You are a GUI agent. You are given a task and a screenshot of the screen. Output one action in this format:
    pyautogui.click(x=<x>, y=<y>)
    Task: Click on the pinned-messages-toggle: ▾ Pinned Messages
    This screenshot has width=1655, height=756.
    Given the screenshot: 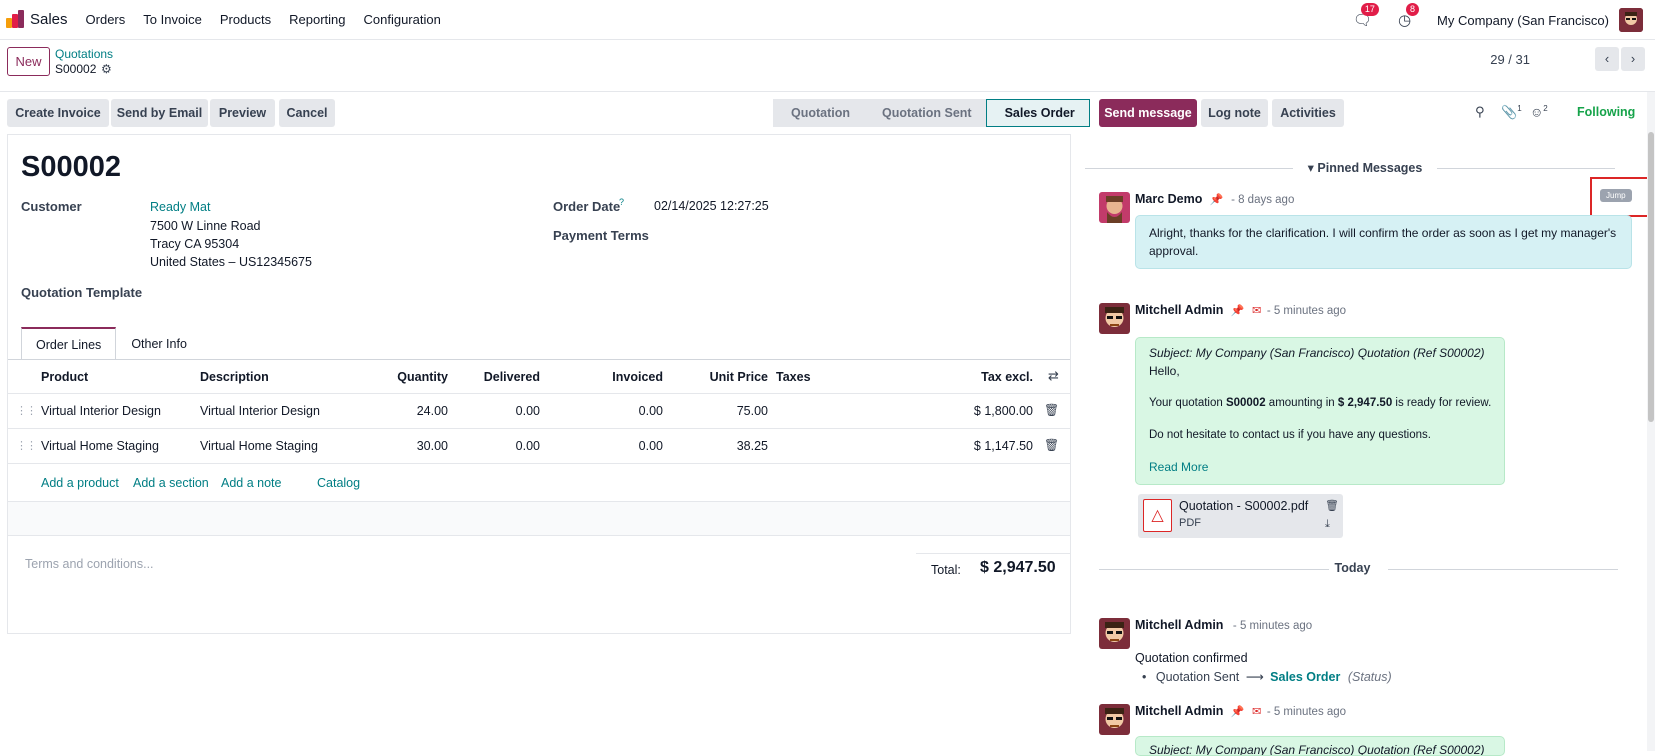 What is the action you would take?
    pyautogui.click(x=1365, y=167)
    